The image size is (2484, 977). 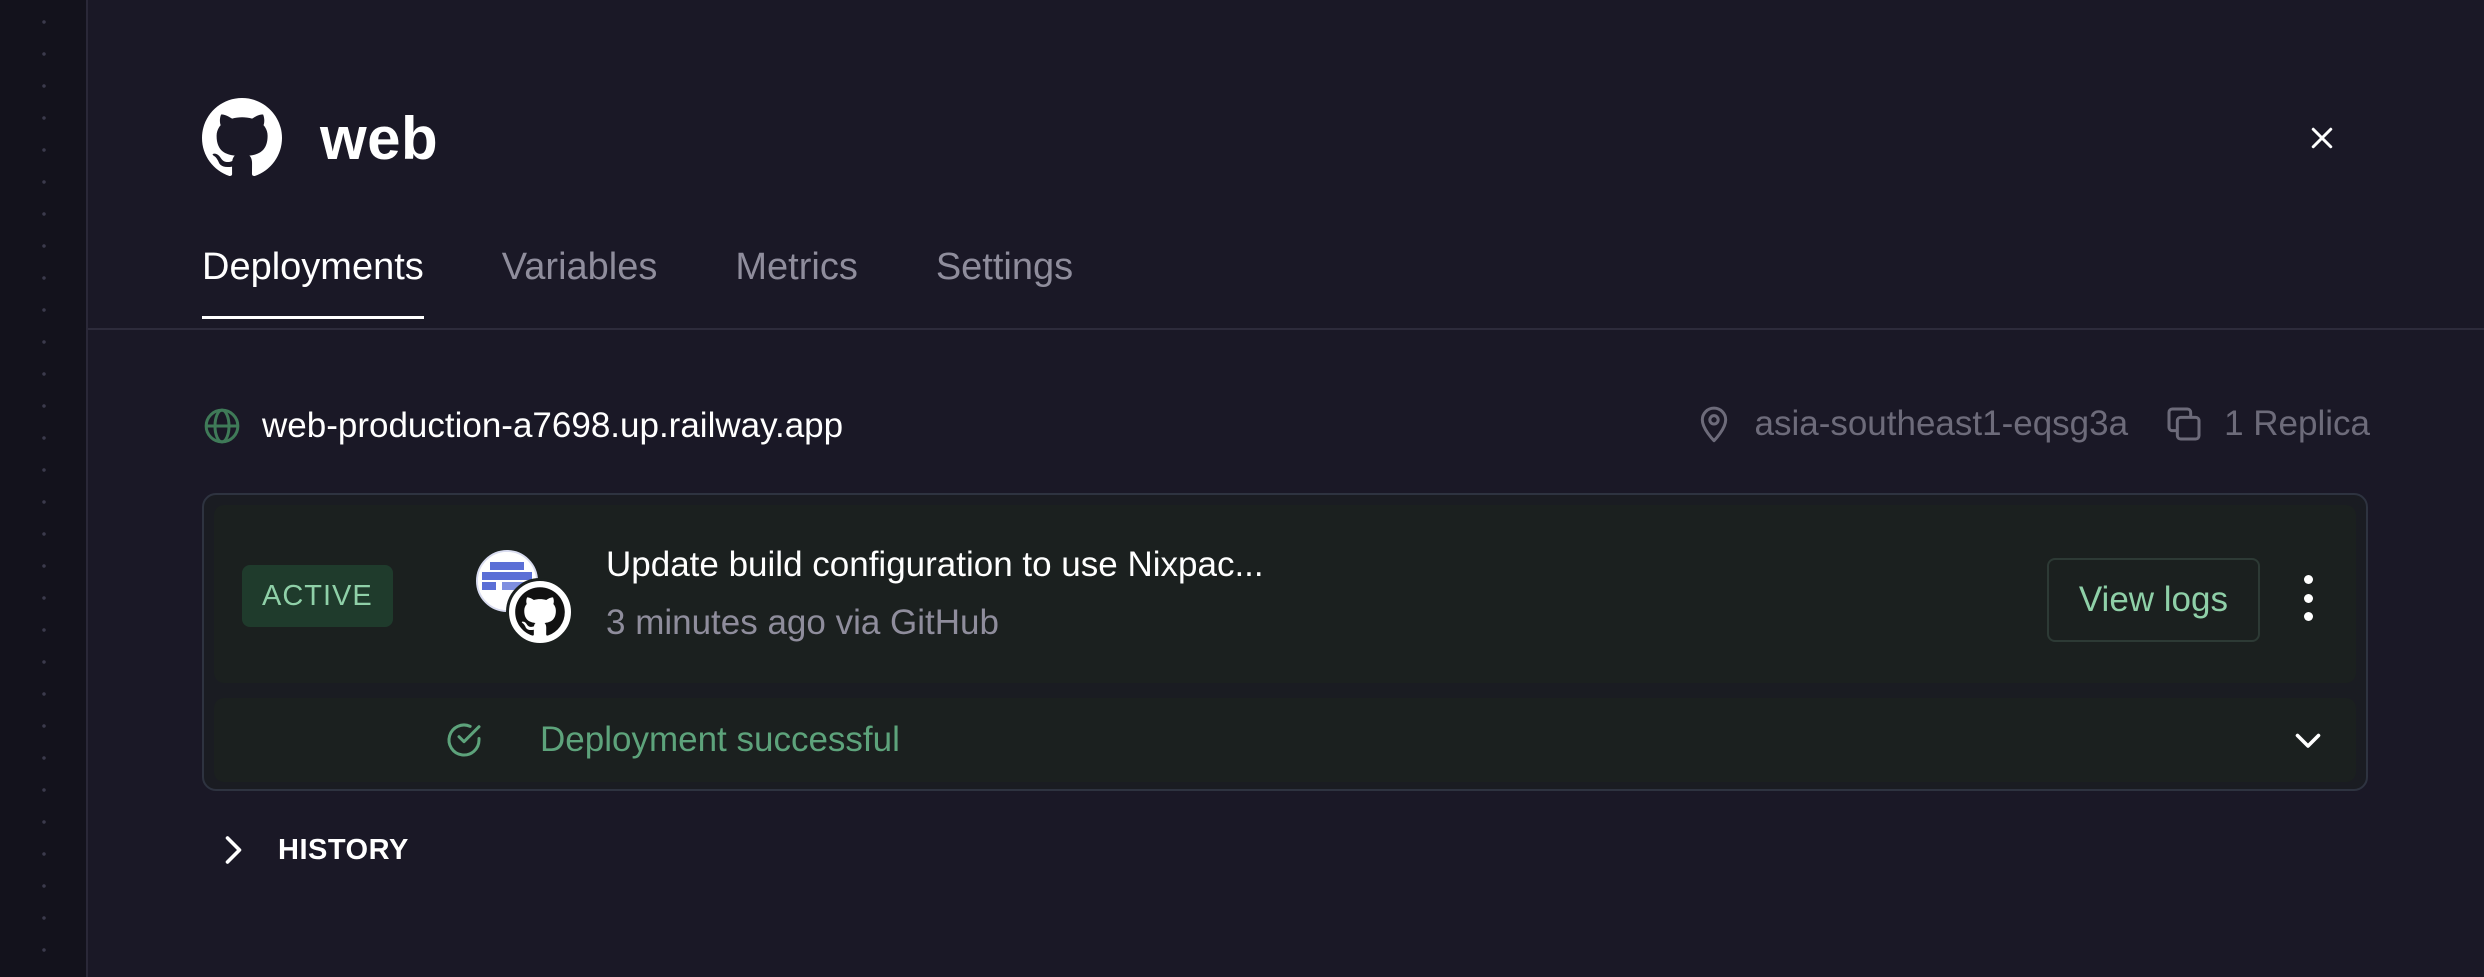 I want to click on region-info: asia-southeast1-eqsg3a, so click(x=1911, y=424).